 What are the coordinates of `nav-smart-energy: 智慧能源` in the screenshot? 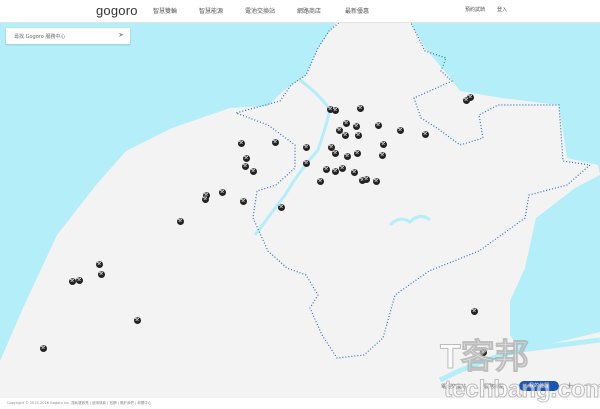 It's located at (211, 10).